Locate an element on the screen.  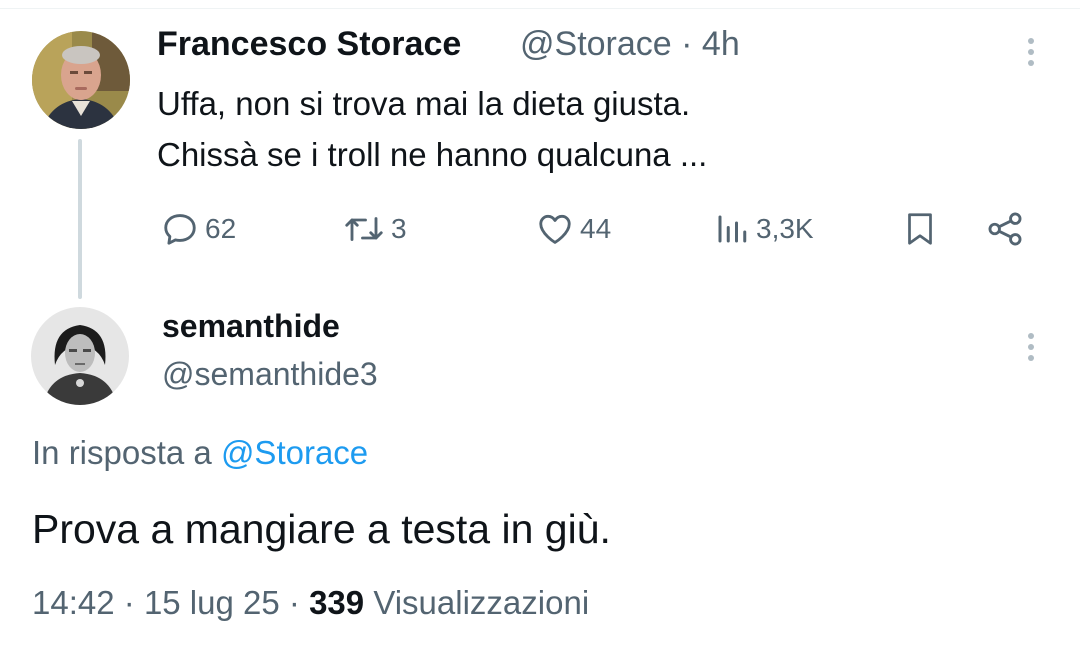
tweet-date: 15 lug 25 is located at coordinates (212, 602).